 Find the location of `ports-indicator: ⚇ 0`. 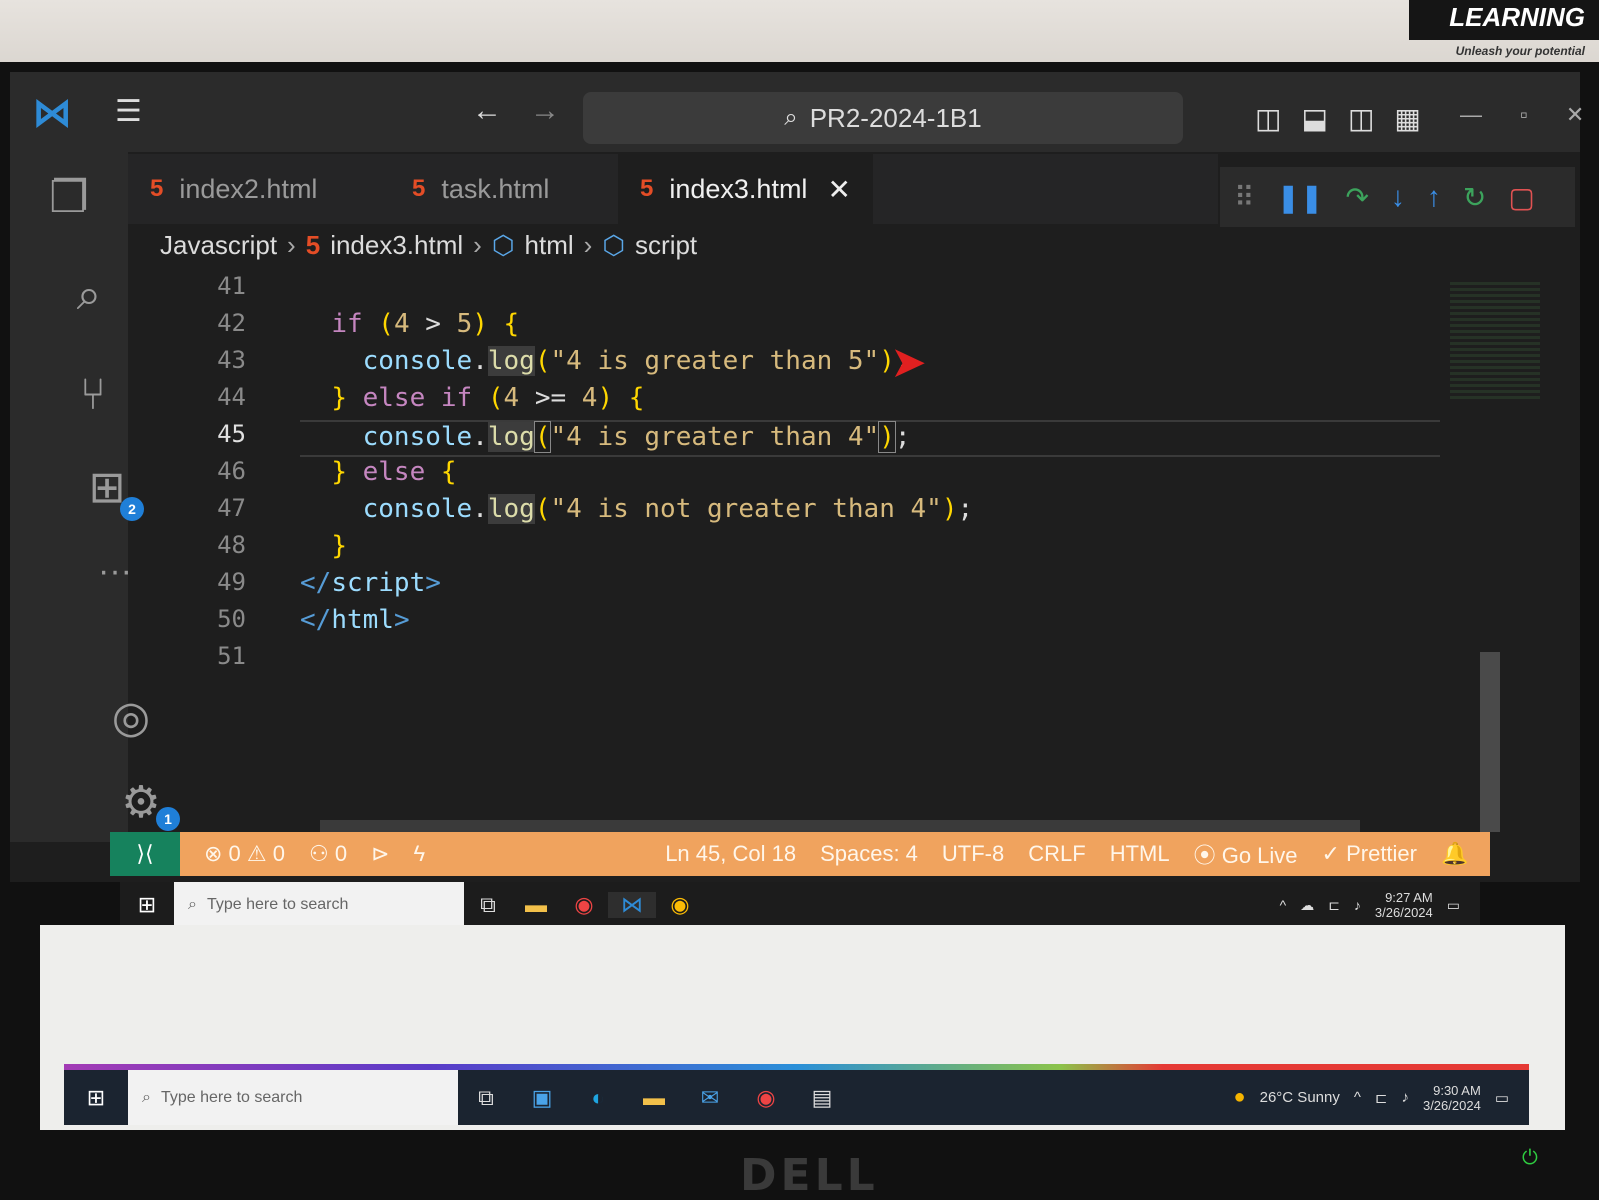

ports-indicator: ⚇ 0 is located at coordinates (328, 854).